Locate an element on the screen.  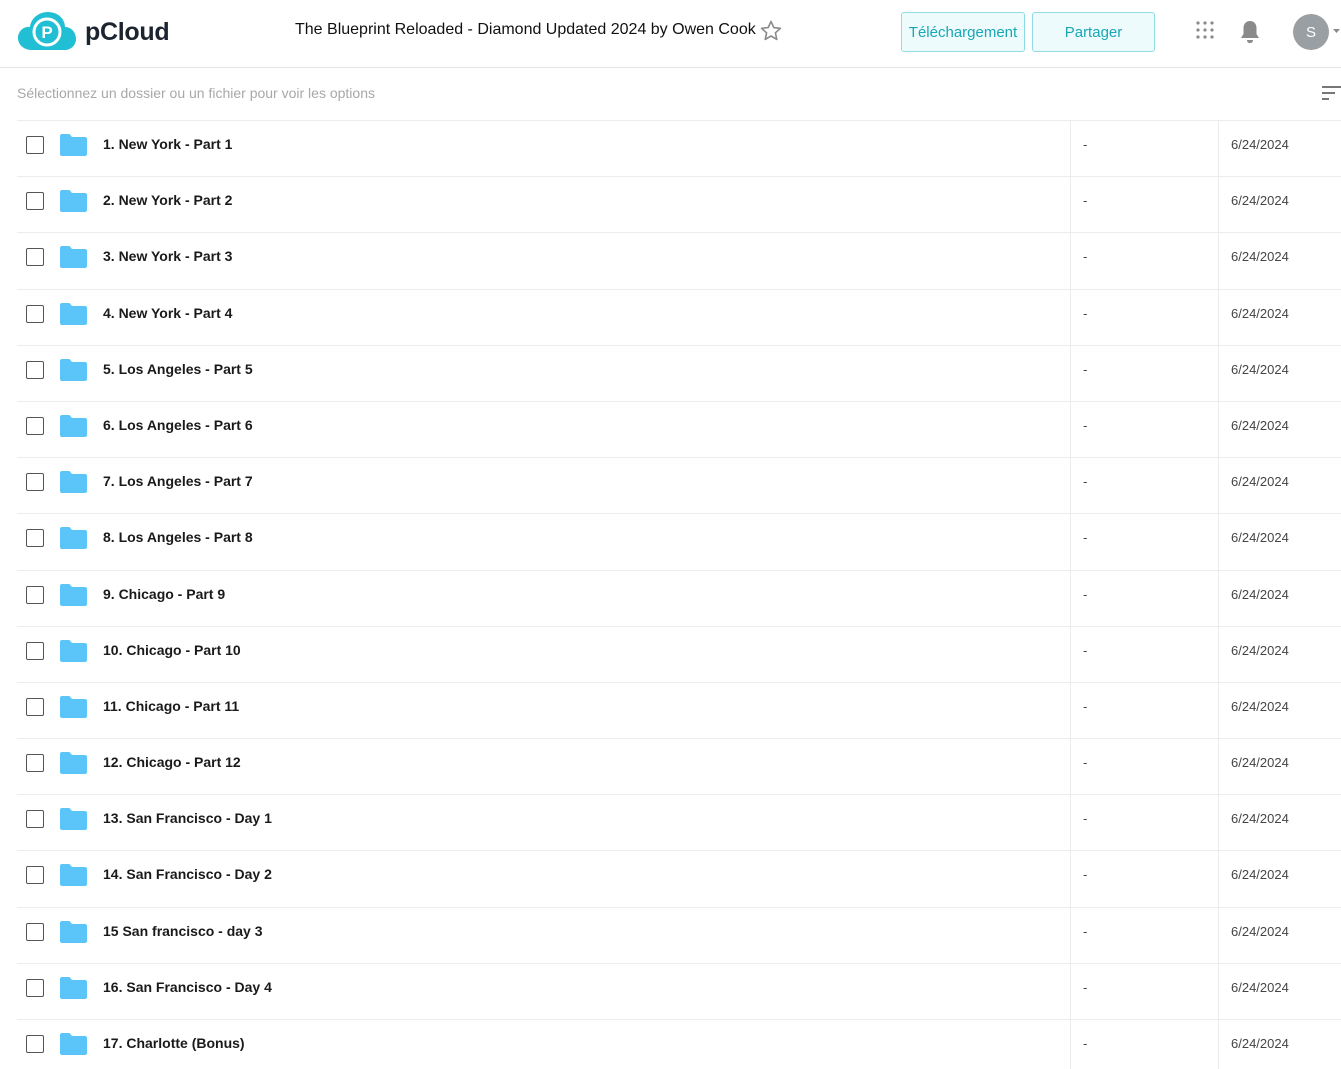
file-row: 17. Charlotte (Bonus) - 6/24/2024 is located at coordinates (679, 1044).